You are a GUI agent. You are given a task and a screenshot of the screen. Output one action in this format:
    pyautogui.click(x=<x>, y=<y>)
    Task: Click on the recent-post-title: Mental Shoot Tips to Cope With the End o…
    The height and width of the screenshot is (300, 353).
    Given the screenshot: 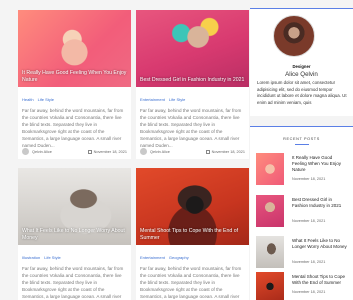 What is the action you would take?
    pyautogui.click(x=320, y=280)
    